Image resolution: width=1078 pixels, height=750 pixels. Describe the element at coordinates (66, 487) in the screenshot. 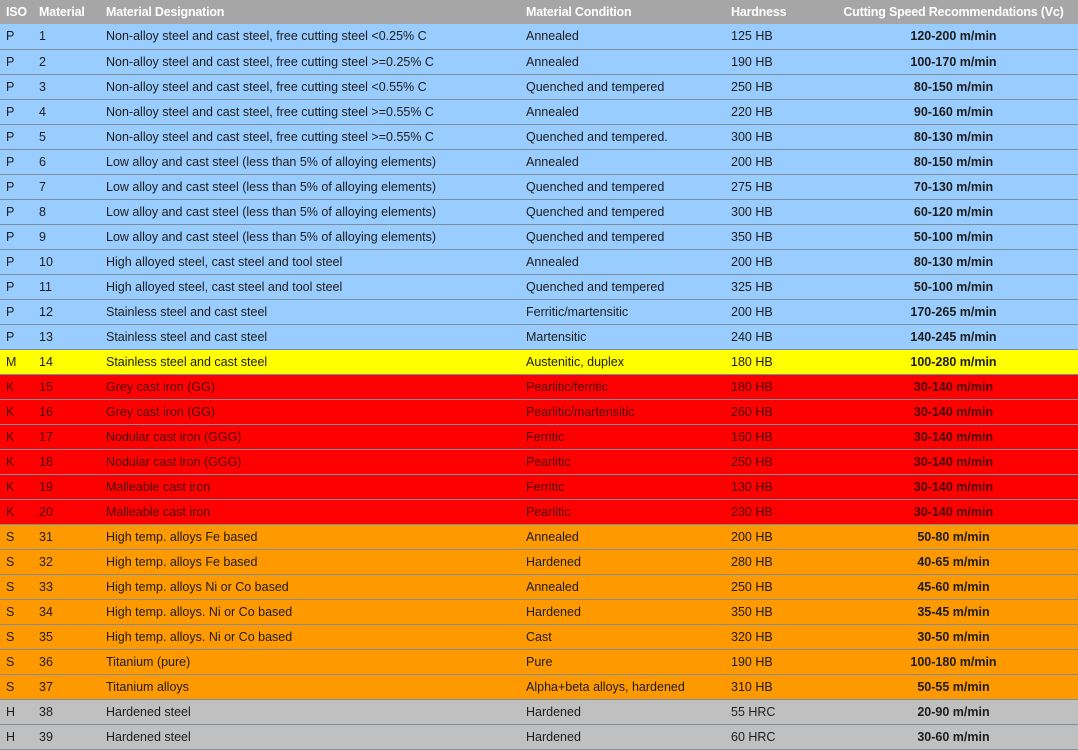

I see `material-number-cell: 19` at that location.